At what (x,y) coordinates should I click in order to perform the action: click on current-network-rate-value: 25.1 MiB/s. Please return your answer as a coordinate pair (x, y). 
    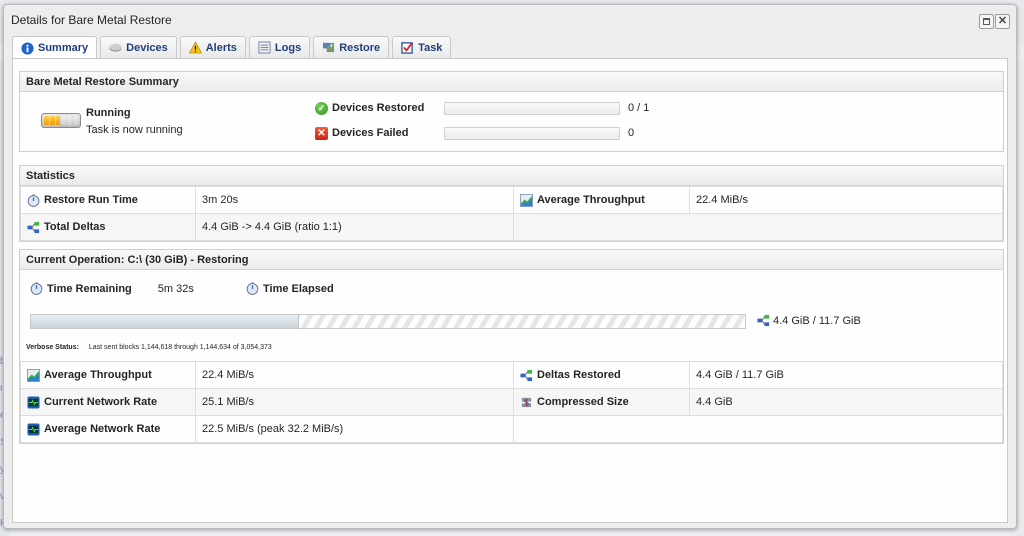
    Looking at the image, I should click on (354, 402).